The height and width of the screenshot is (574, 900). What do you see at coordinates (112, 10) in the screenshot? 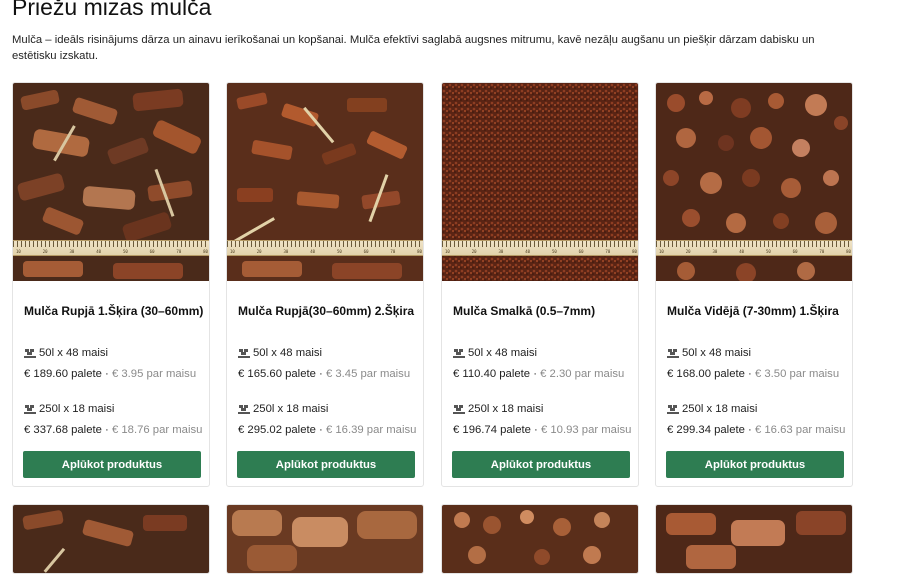
I see `page-title: Priežu mizas mulča` at bounding box center [112, 10].